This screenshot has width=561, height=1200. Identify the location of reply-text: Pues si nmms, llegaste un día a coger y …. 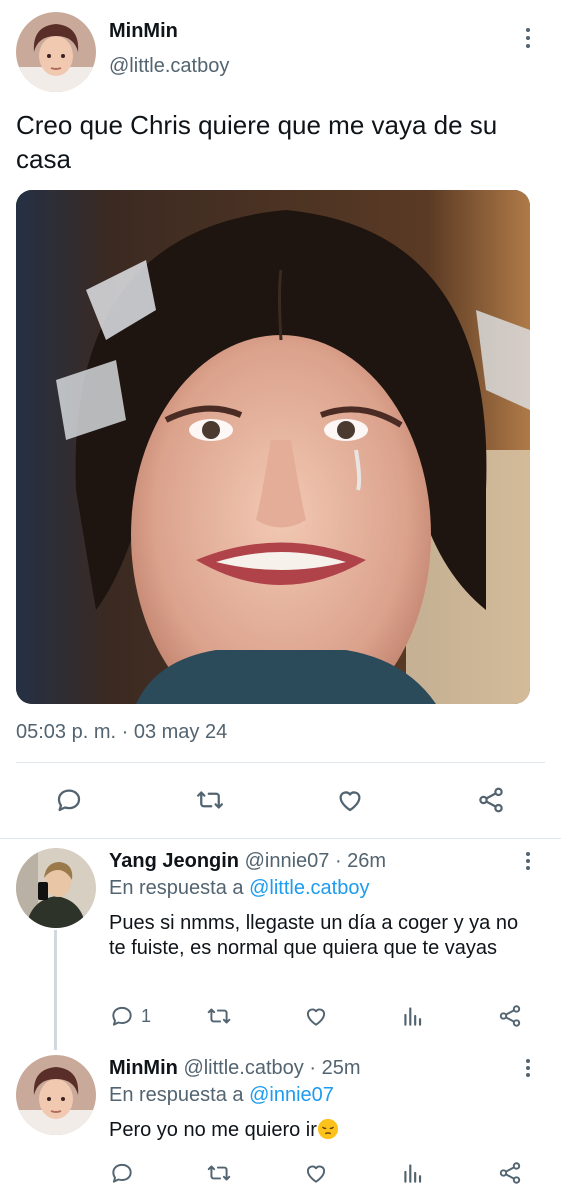
(314, 935).